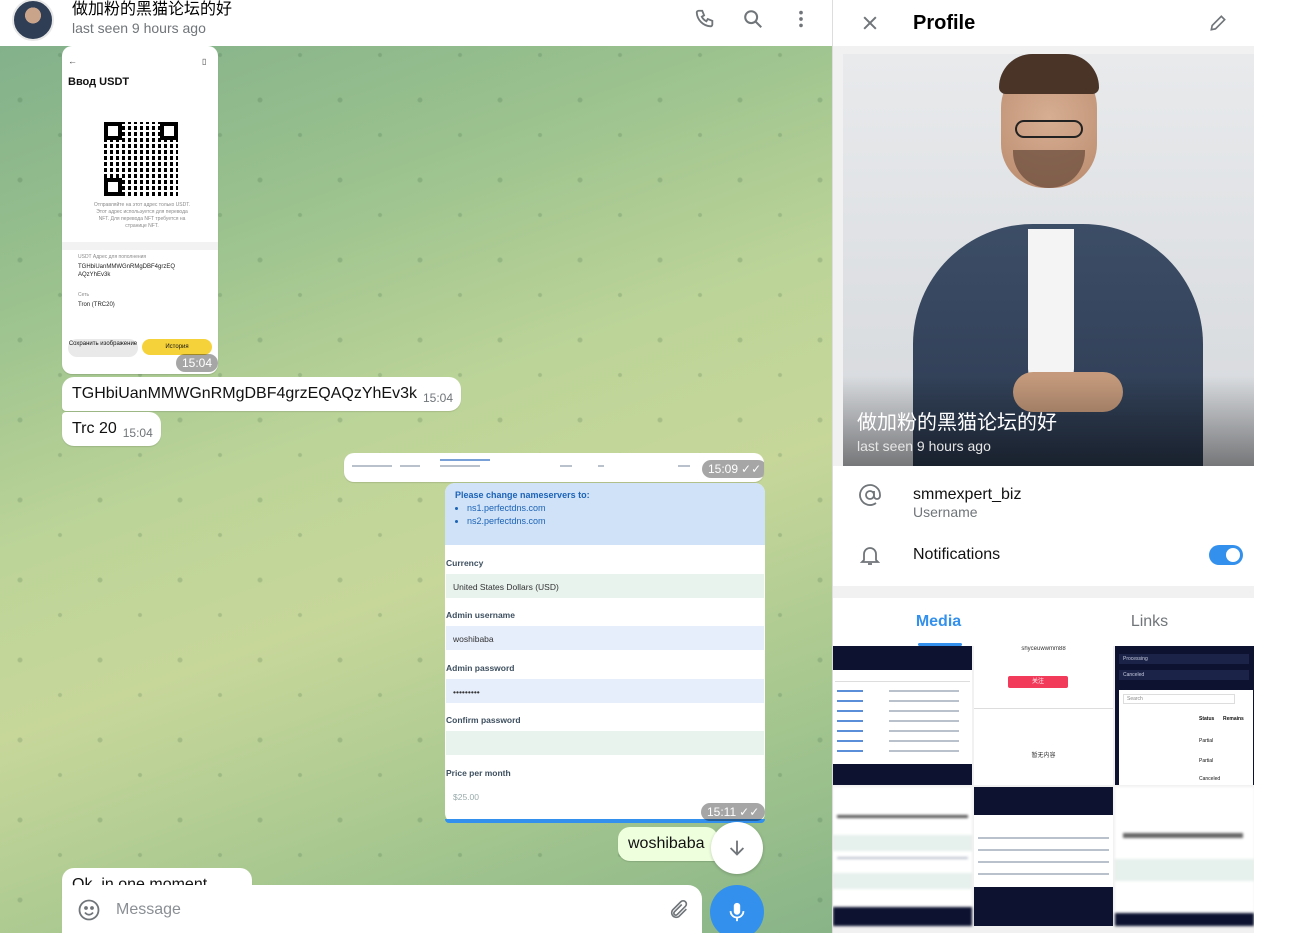 Image resolution: width=1311 pixels, height=933 pixels. I want to click on message-time-text: 15:09, so click(723, 469).